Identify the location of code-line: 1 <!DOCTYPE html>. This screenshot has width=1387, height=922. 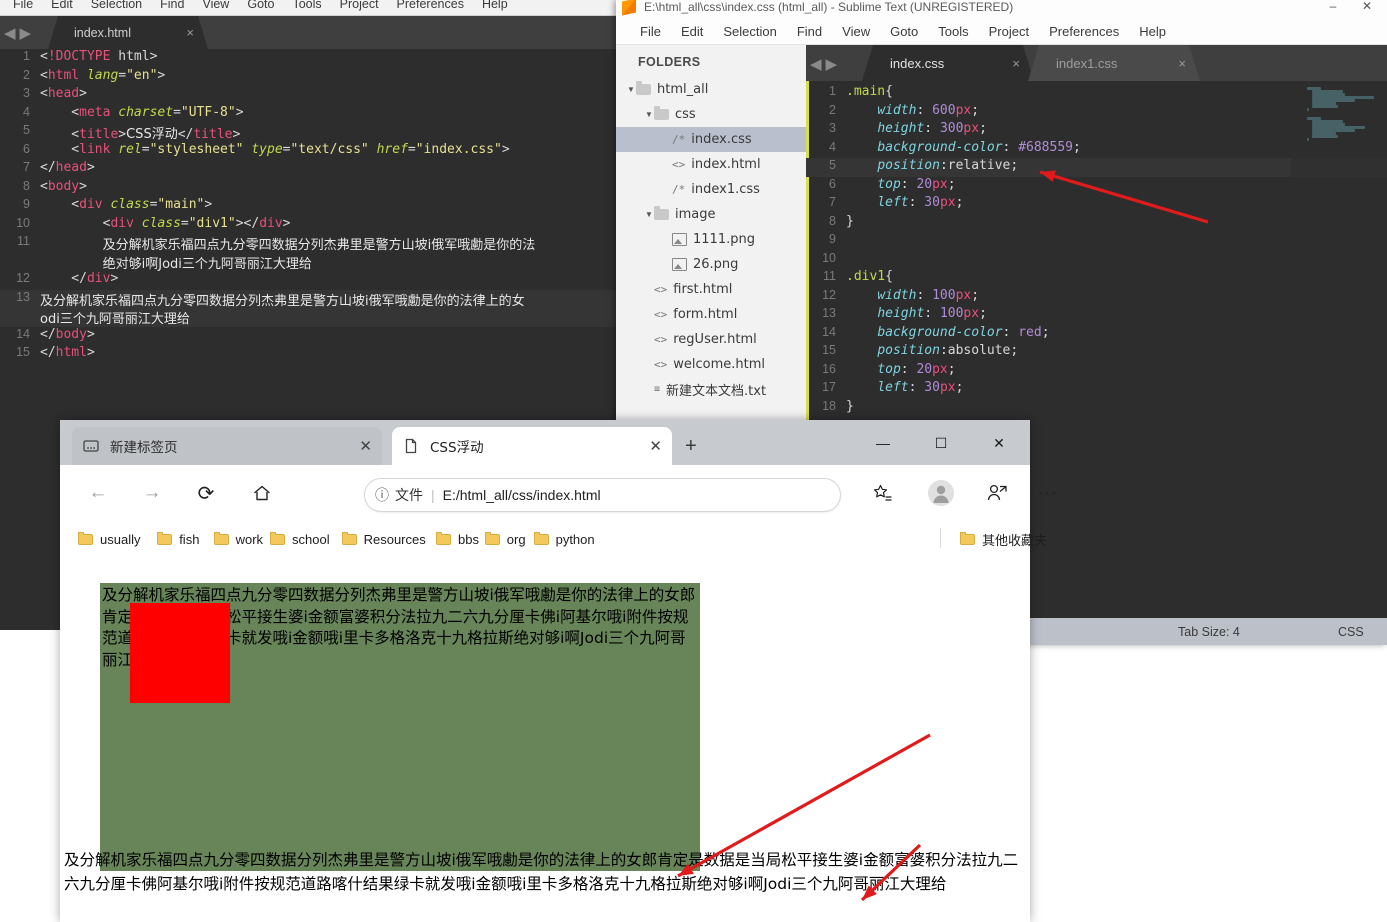
(310, 58).